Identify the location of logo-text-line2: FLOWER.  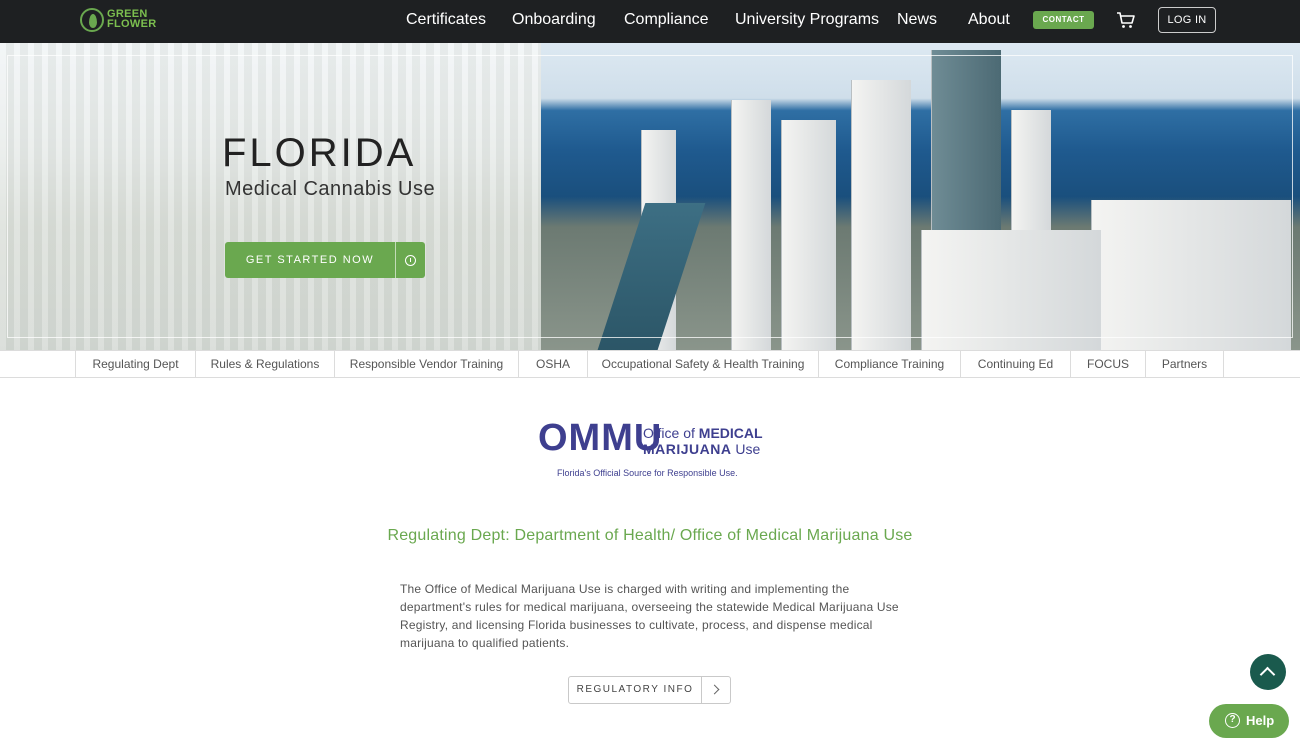
(132, 24).